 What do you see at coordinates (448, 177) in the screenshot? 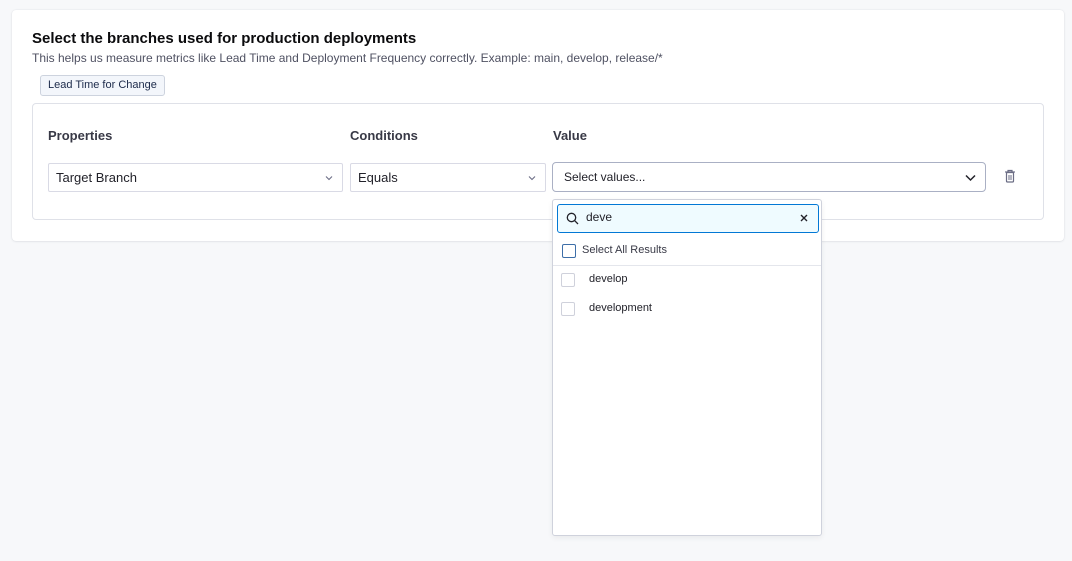
I see `condition-select: Equals` at bounding box center [448, 177].